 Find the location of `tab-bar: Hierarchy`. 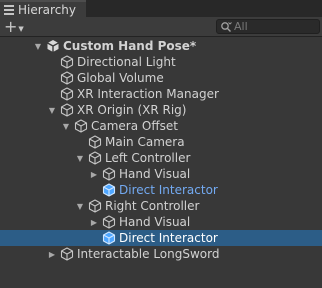

tab-bar: Hierarchy is located at coordinates (161, 8).